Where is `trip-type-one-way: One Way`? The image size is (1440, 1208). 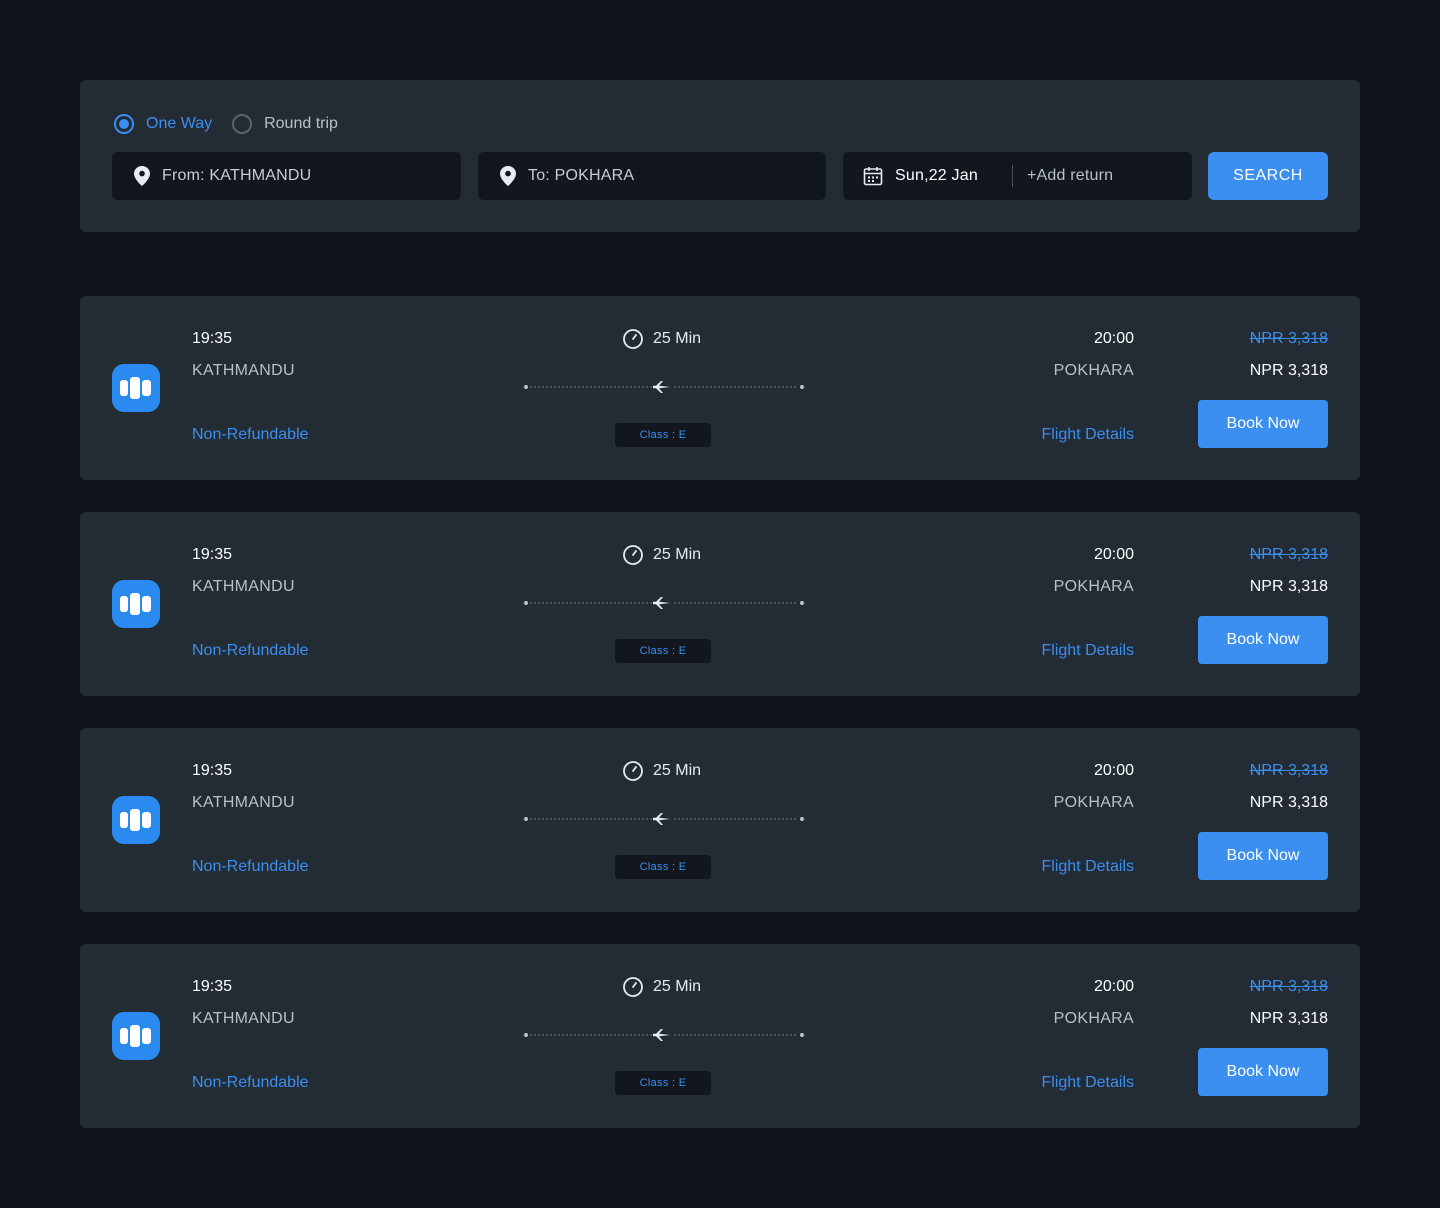 trip-type-one-way: One Way is located at coordinates (163, 124).